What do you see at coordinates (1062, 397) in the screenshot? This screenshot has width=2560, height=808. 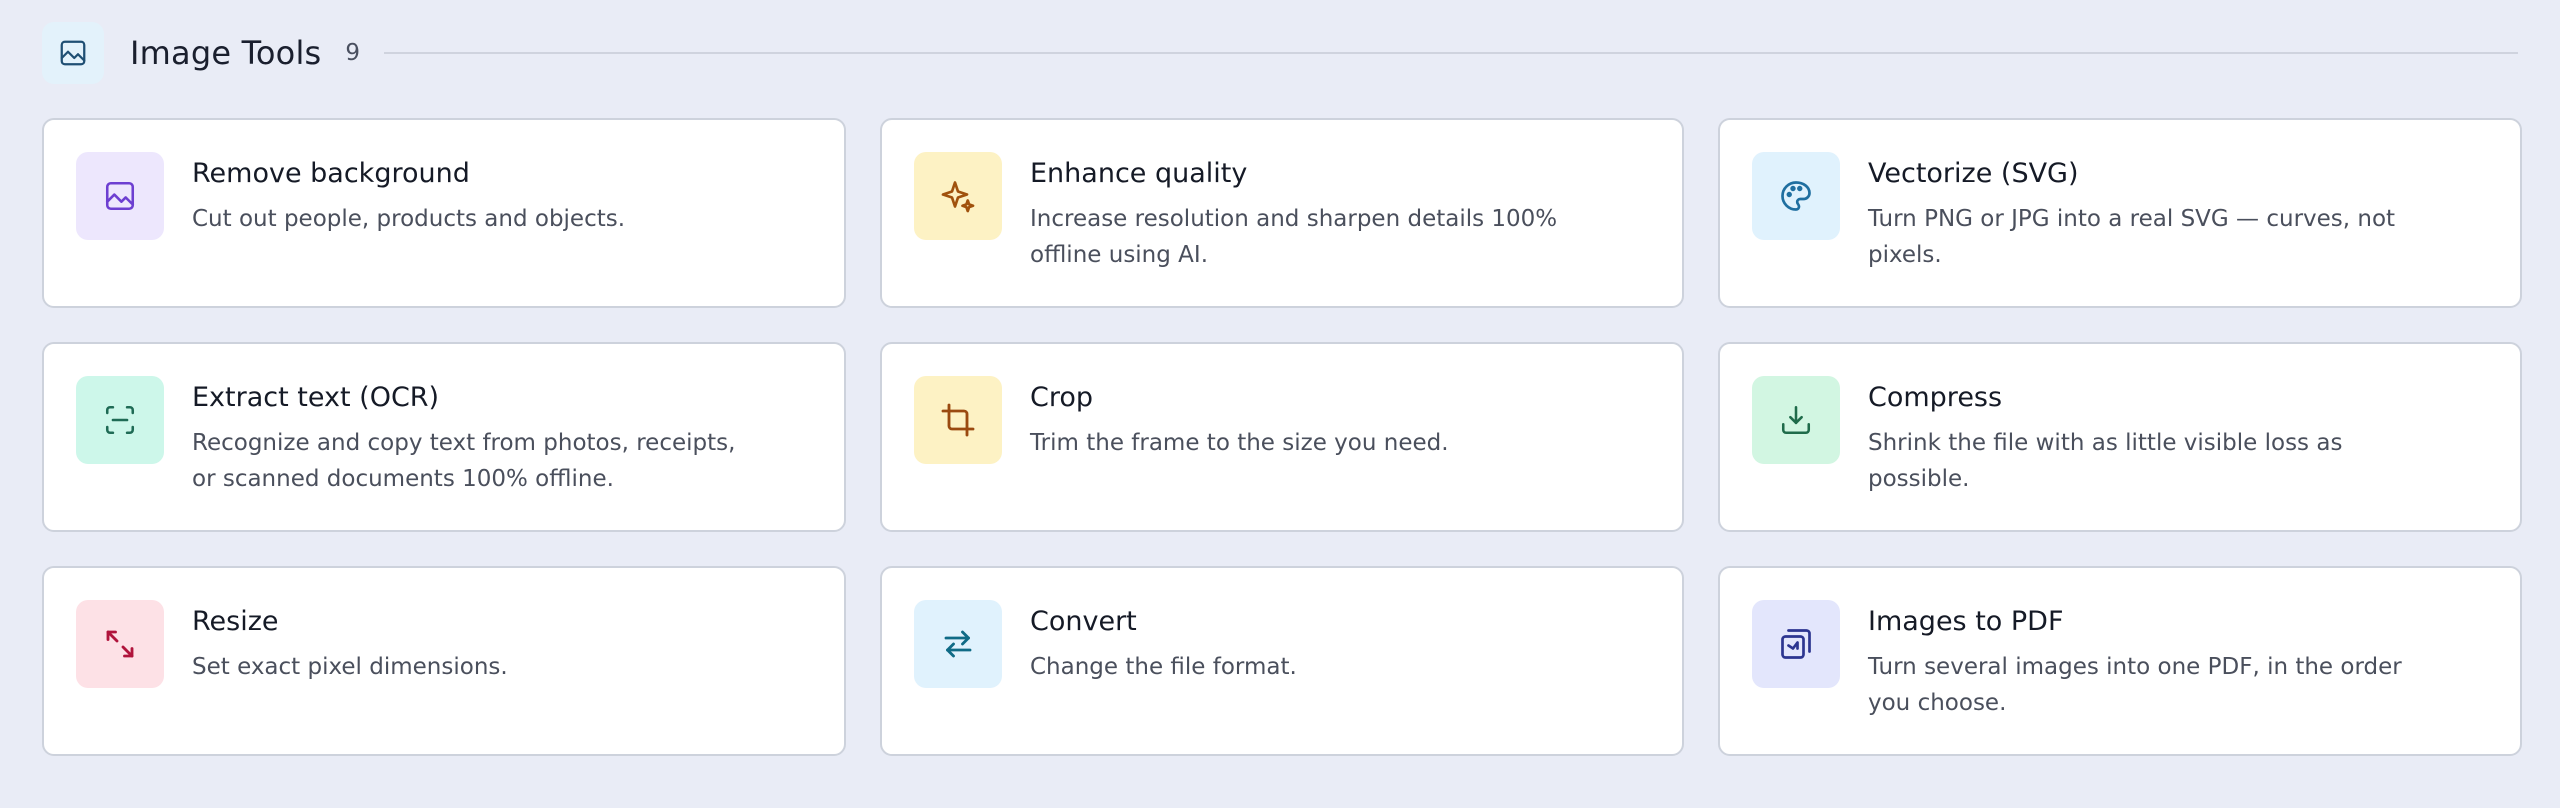 I see `tool-title: Crop` at bounding box center [1062, 397].